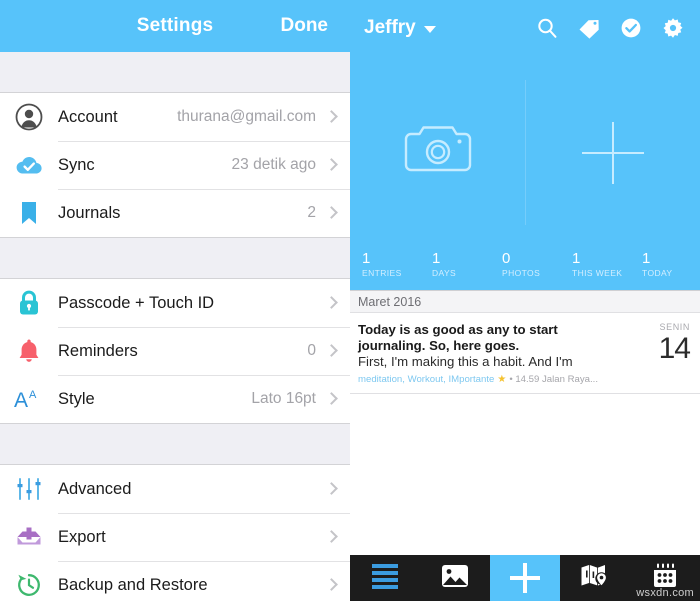 The image size is (700, 601). What do you see at coordinates (29, 537) in the screenshot?
I see `export-upload-icon` at bounding box center [29, 537].